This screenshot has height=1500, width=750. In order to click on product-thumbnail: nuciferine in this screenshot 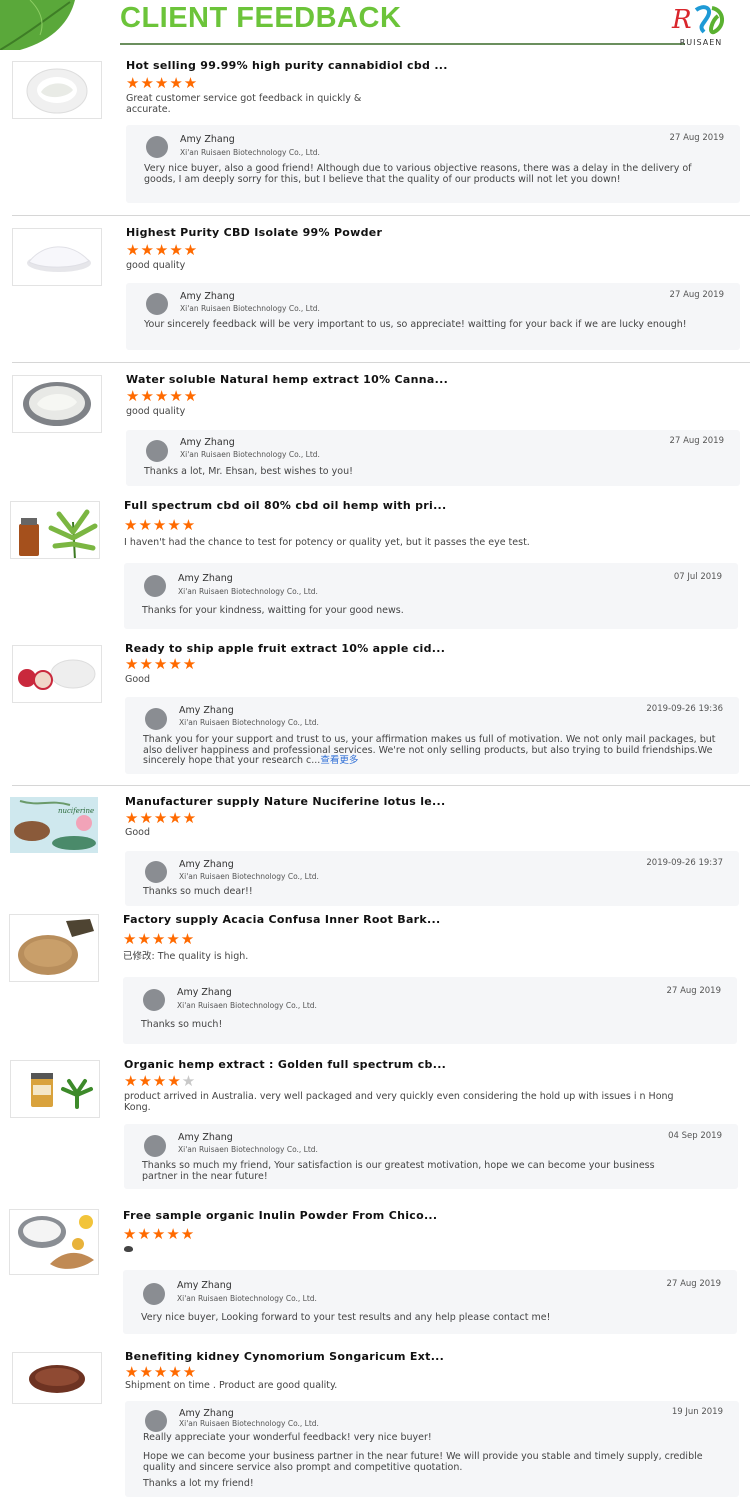, I will do `click(54, 825)`.